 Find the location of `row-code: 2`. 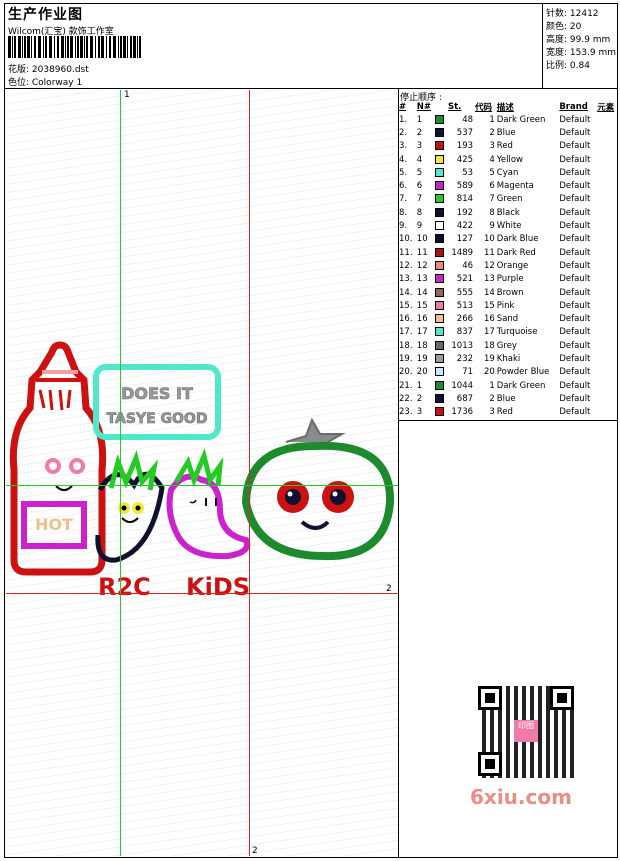

row-code: 2 is located at coordinates (492, 398).